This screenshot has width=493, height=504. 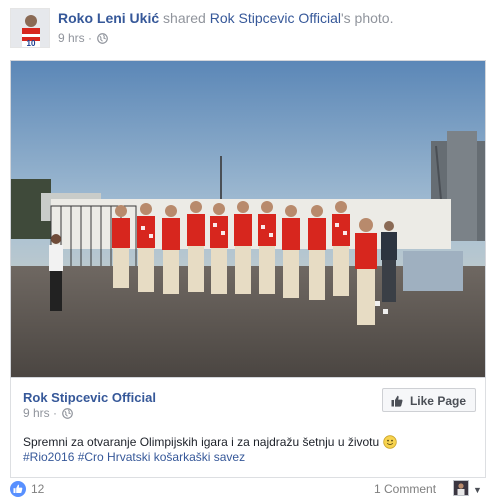 I want to click on like-reaction-icon, so click(x=18, y=489).